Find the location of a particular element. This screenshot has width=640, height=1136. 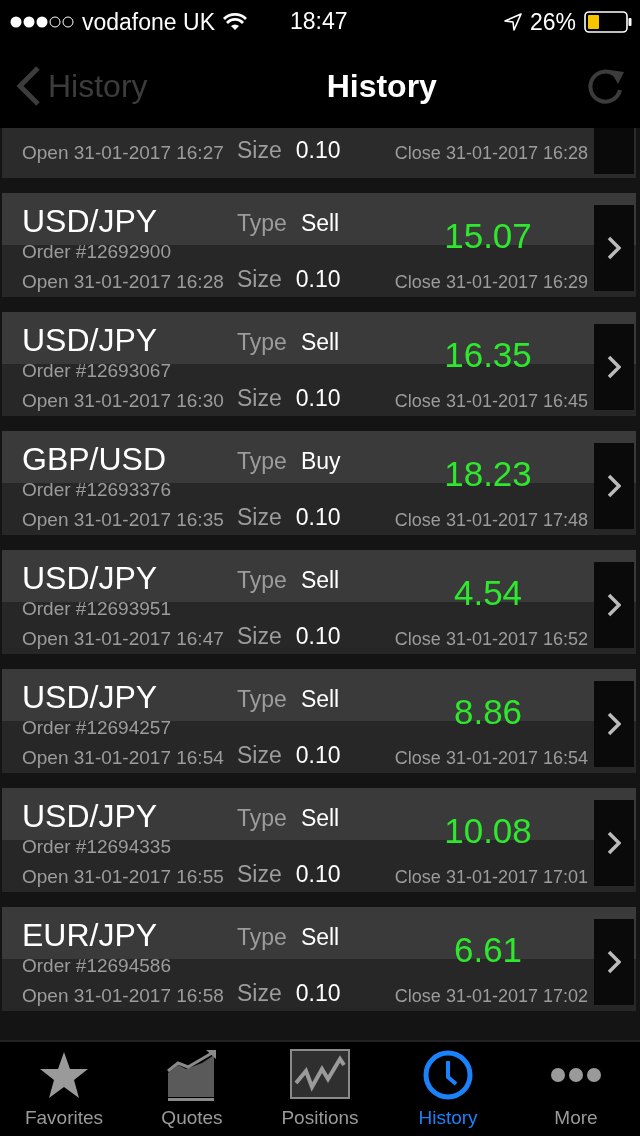

order-number: Order #12693951 is located at coordinates (97, 609).